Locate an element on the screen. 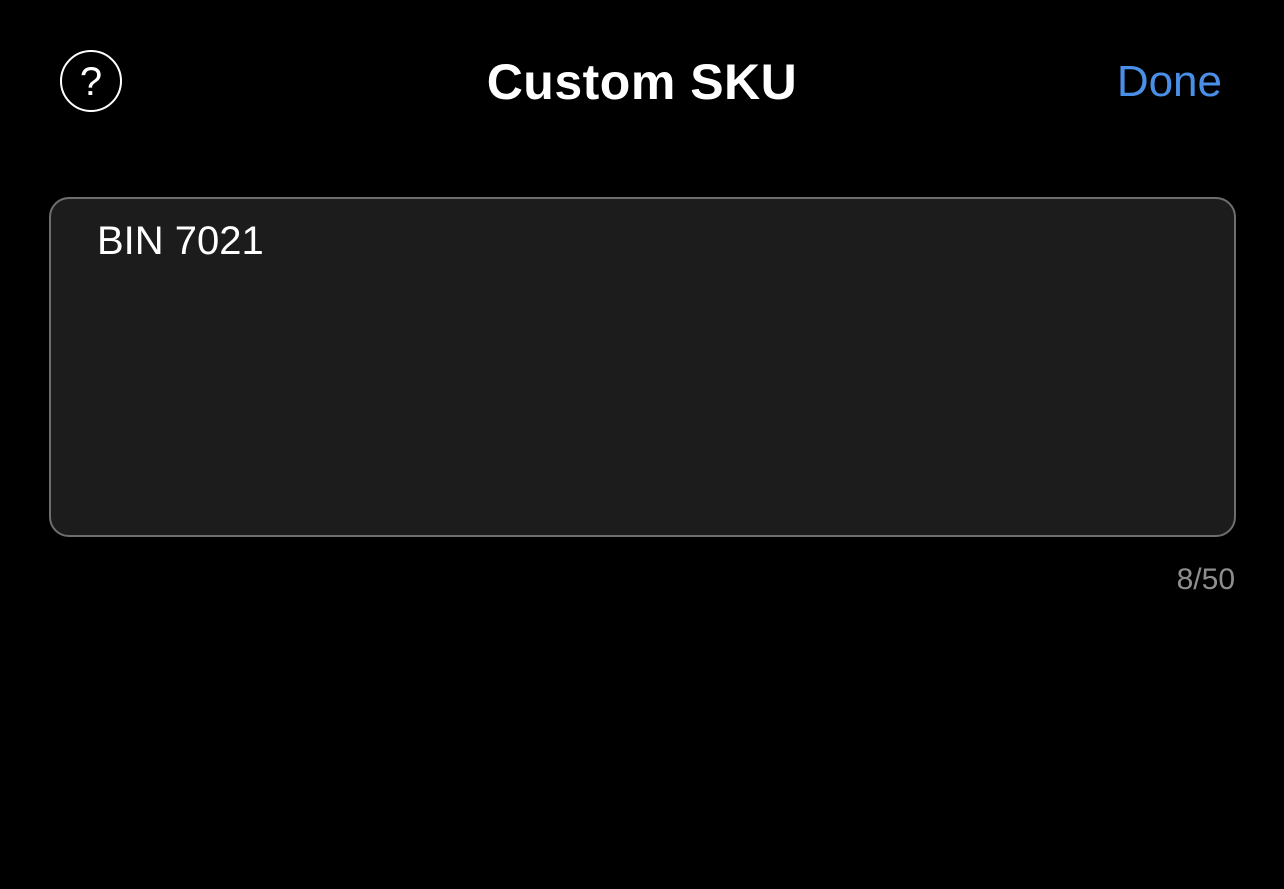 This screenshot has height=889, width=1284. character-counter: 8/50 is located at coordinates (1205, 579).